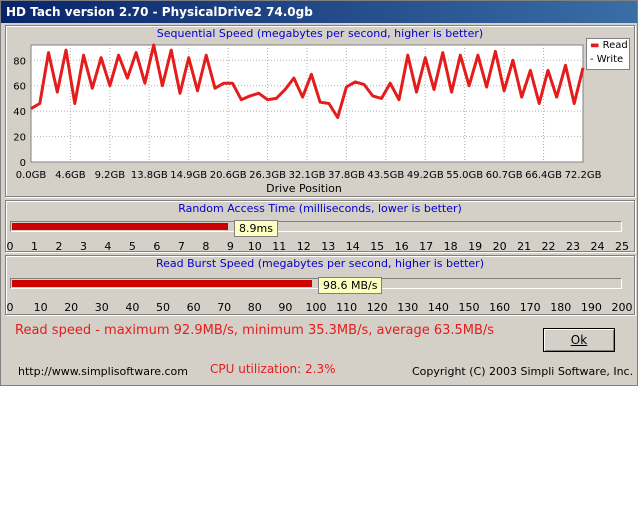 This screenshot has width=640, height=512. Describe the element at coordinates (561, 307) in the screenshot. I see `burst-scale-tick: 180` at that location.